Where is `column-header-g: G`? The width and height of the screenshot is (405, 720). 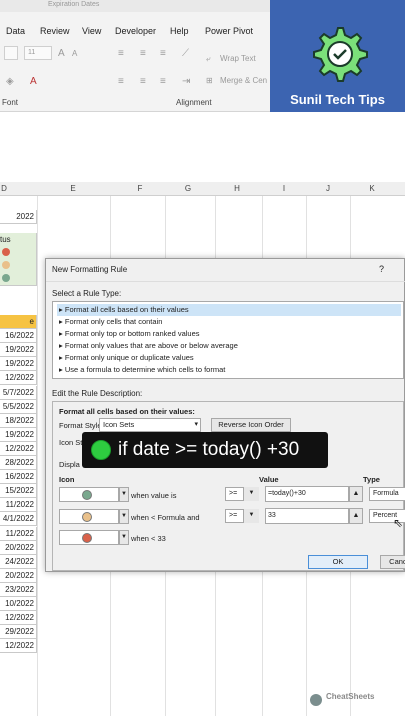 column-header-g: G is located at coordinates (188, 188).